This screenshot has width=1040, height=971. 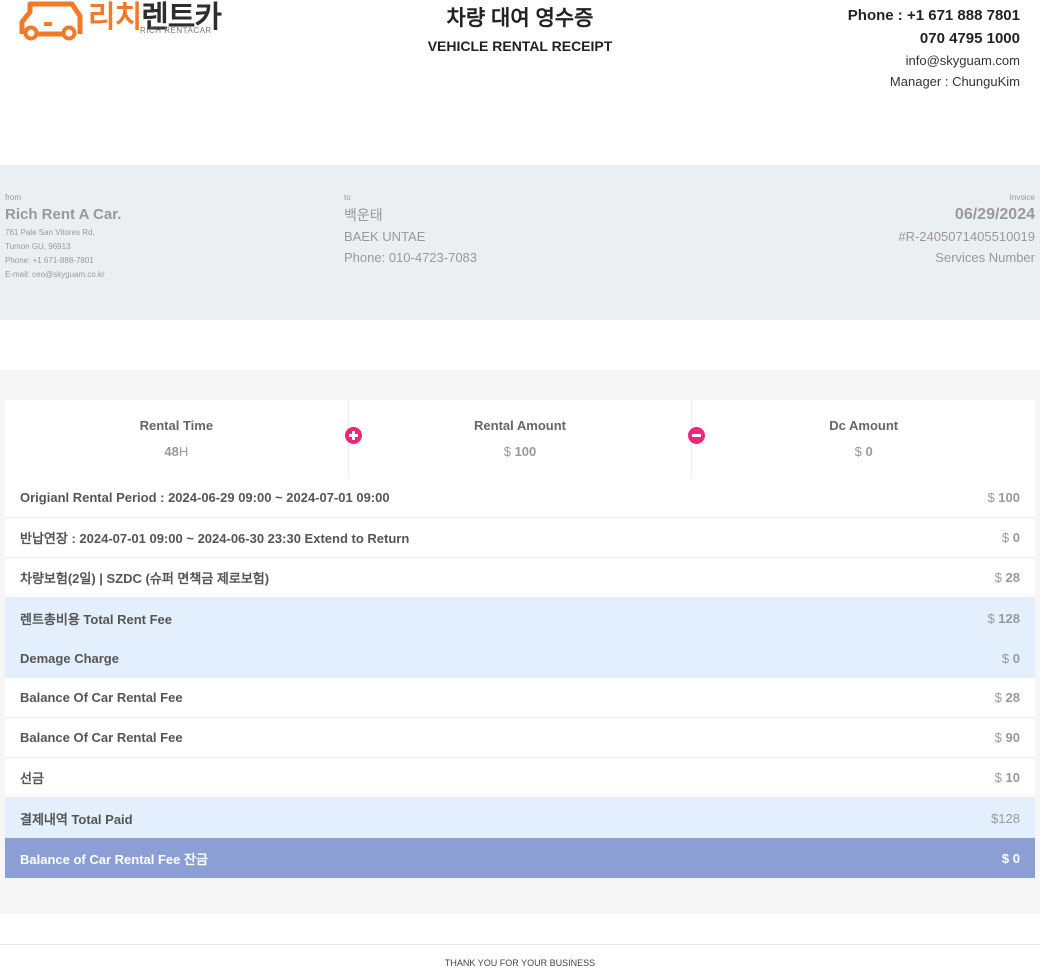 I want to click on charge-row-balance-1: Balance Of Car Rental Fee $ 28, so click(x=520, y=698).